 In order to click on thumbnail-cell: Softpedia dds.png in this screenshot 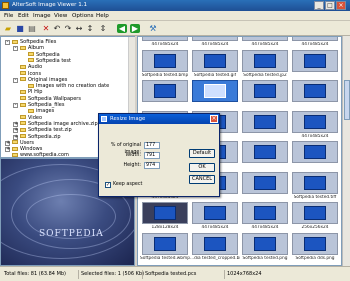, I will do `click(315, 249)`.